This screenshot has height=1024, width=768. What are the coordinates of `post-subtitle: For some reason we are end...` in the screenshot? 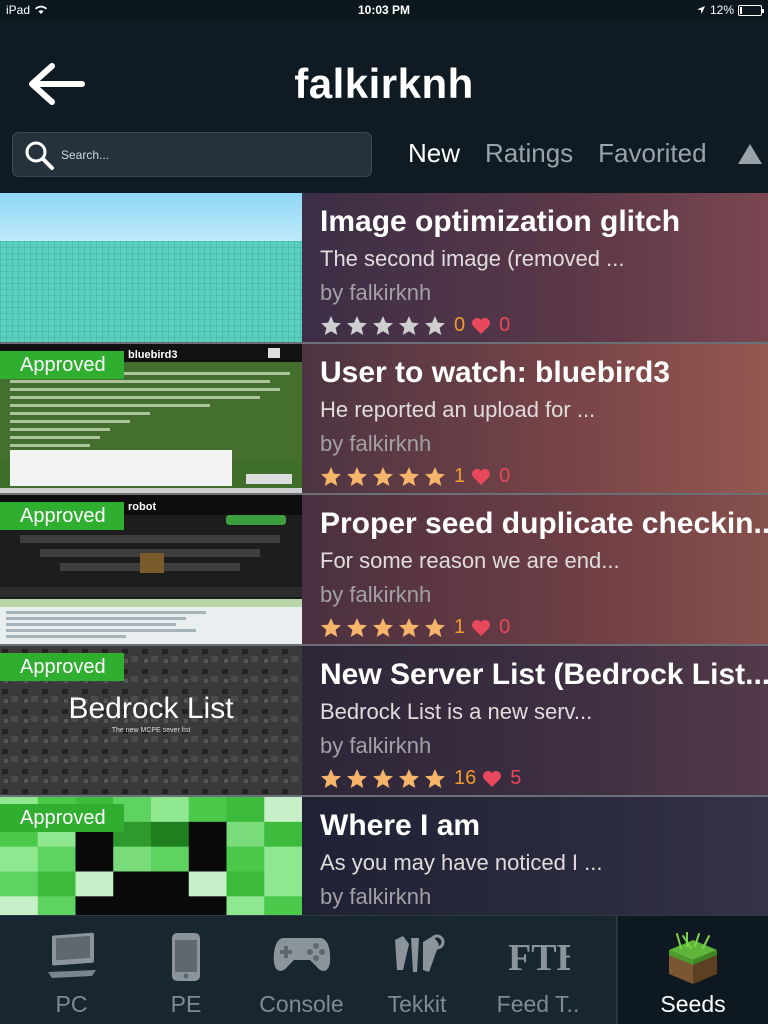 It's located at (470, 560).